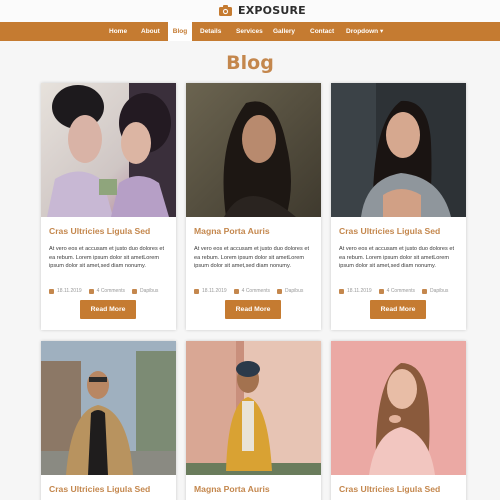 The height and width of the screenshot is (500, 500). I want to click on camera-icon, so click(225, 10).